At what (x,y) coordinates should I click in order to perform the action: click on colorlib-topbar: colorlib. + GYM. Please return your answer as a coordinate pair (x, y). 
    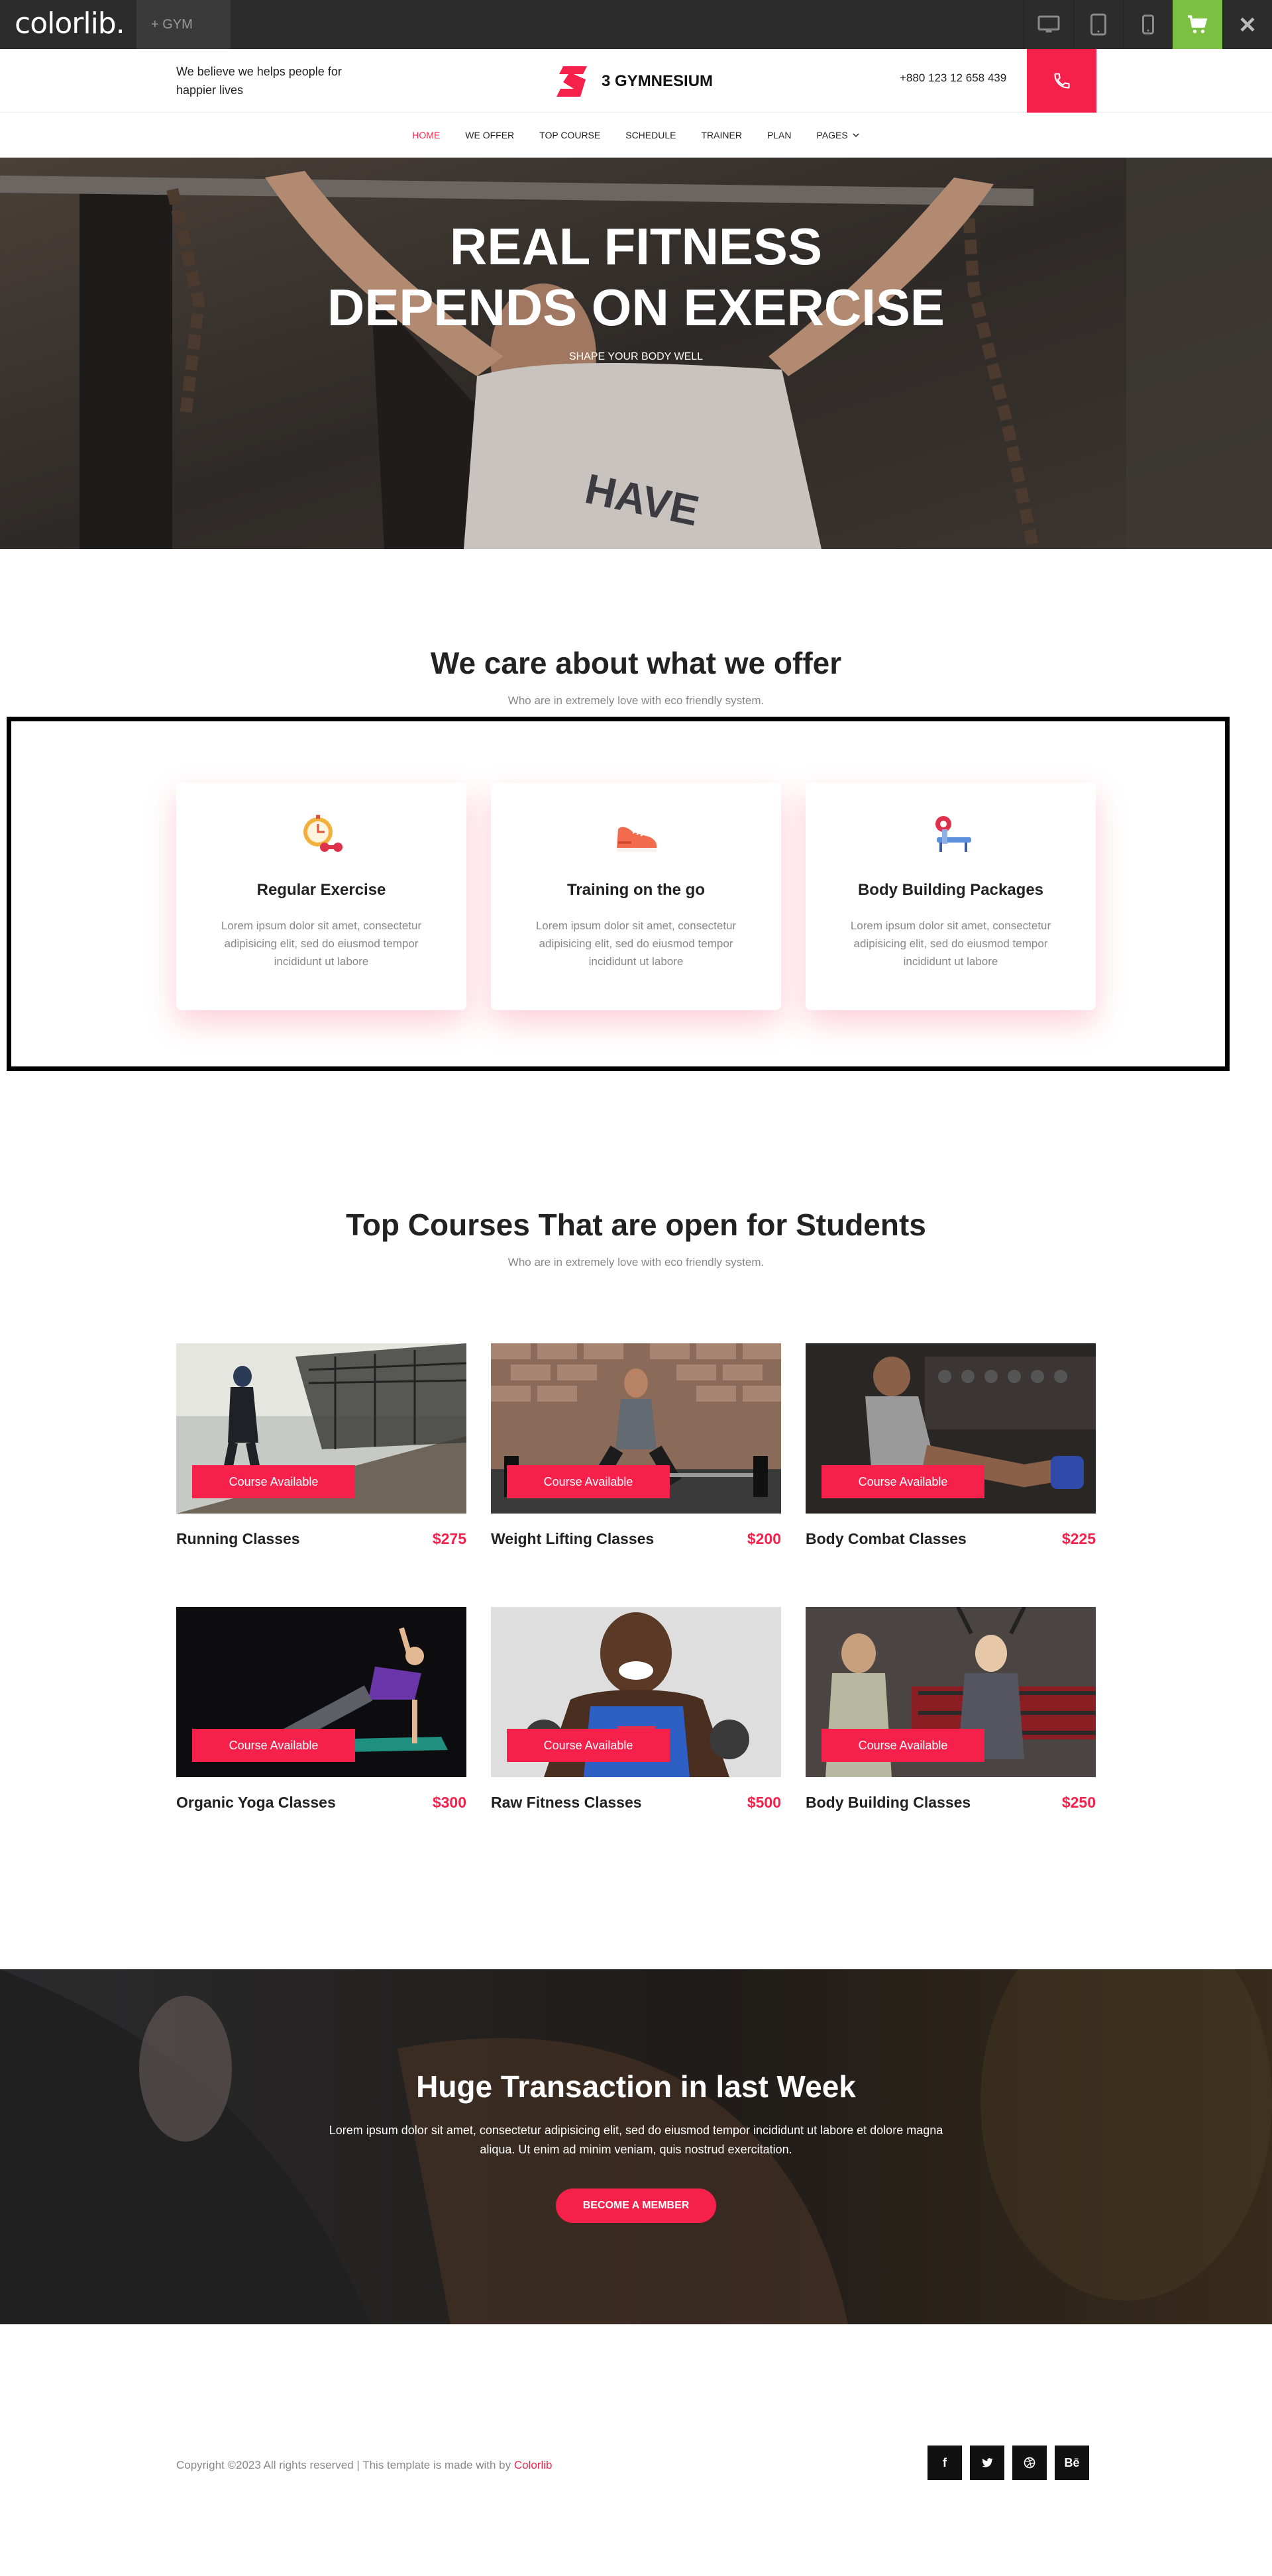
    Looking at the image, I should click on (636, 24).